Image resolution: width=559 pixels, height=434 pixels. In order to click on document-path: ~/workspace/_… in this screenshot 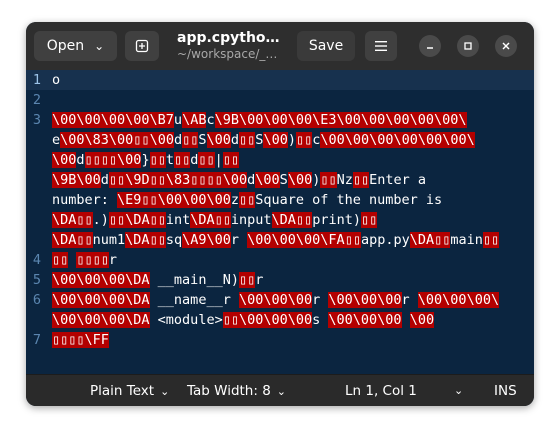, I will do `click(227, 54)`.